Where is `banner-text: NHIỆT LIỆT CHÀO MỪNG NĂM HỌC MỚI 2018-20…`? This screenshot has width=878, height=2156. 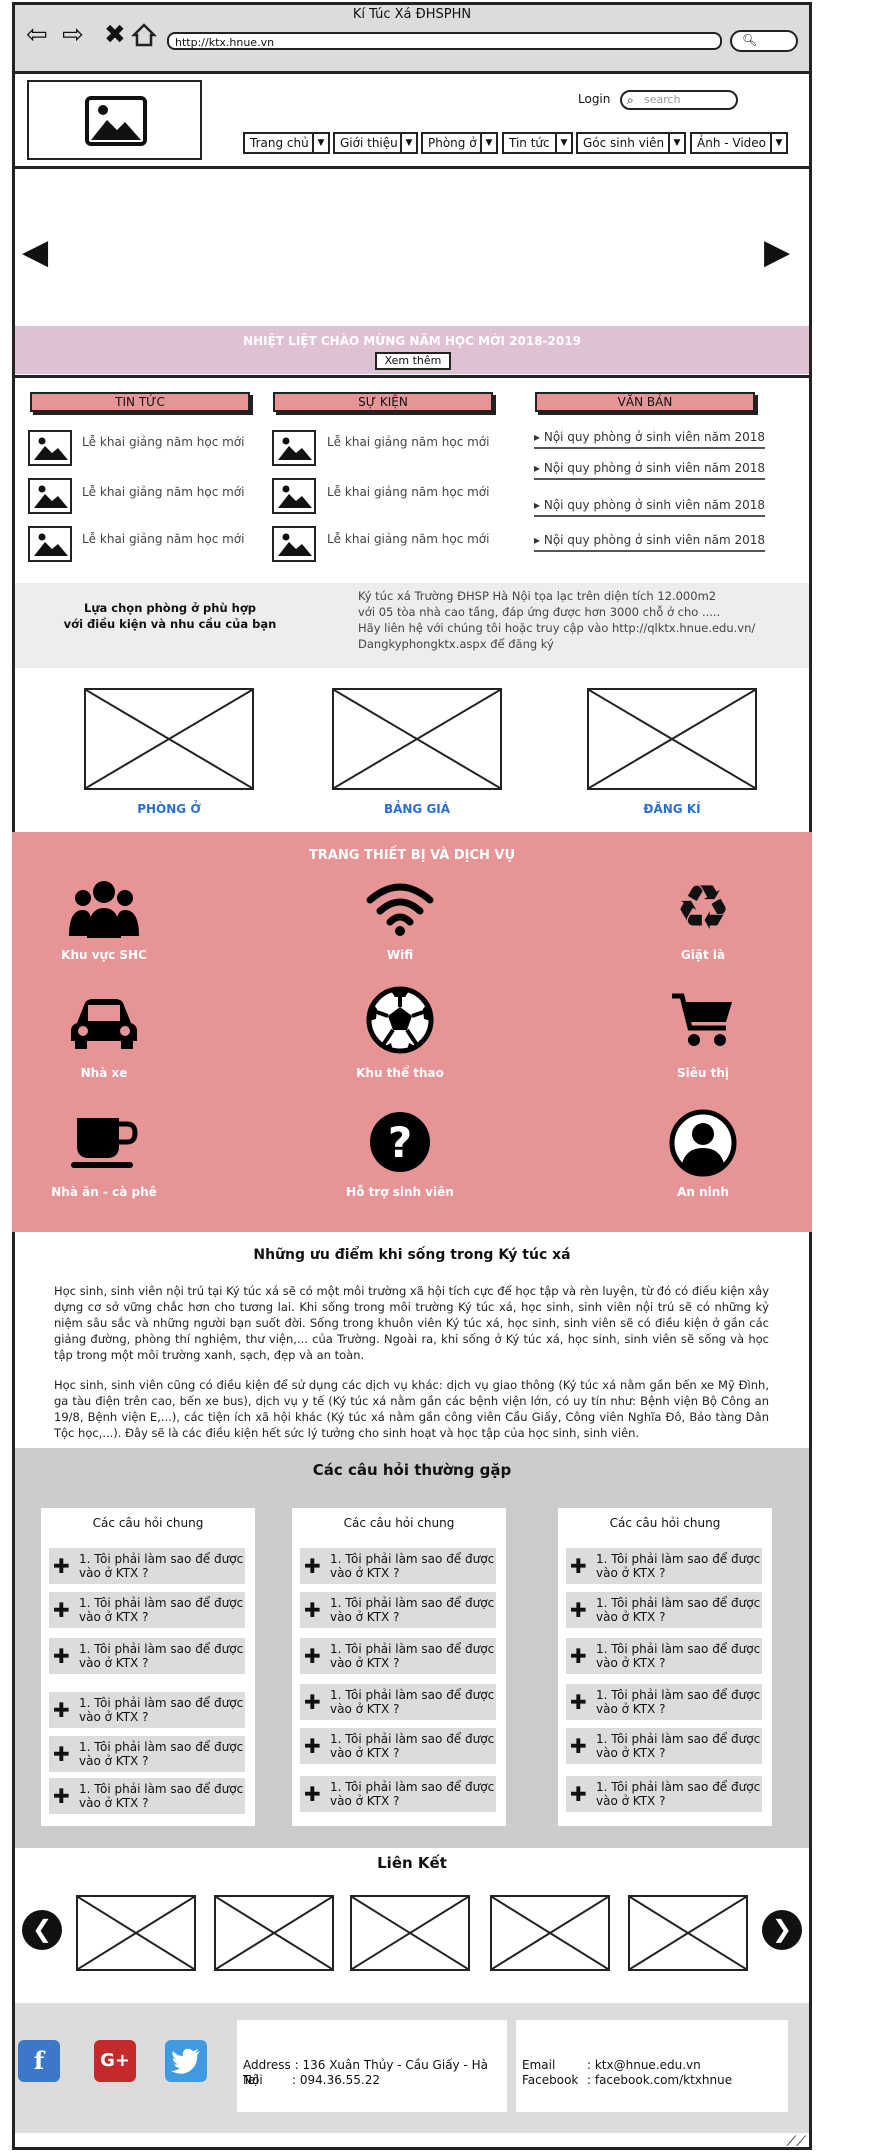 banner-text: NHIỆT LIỆT CHÀO MỪNG NĂM HỌC MỚI 2018-20… is located at coordinates (412, 341).